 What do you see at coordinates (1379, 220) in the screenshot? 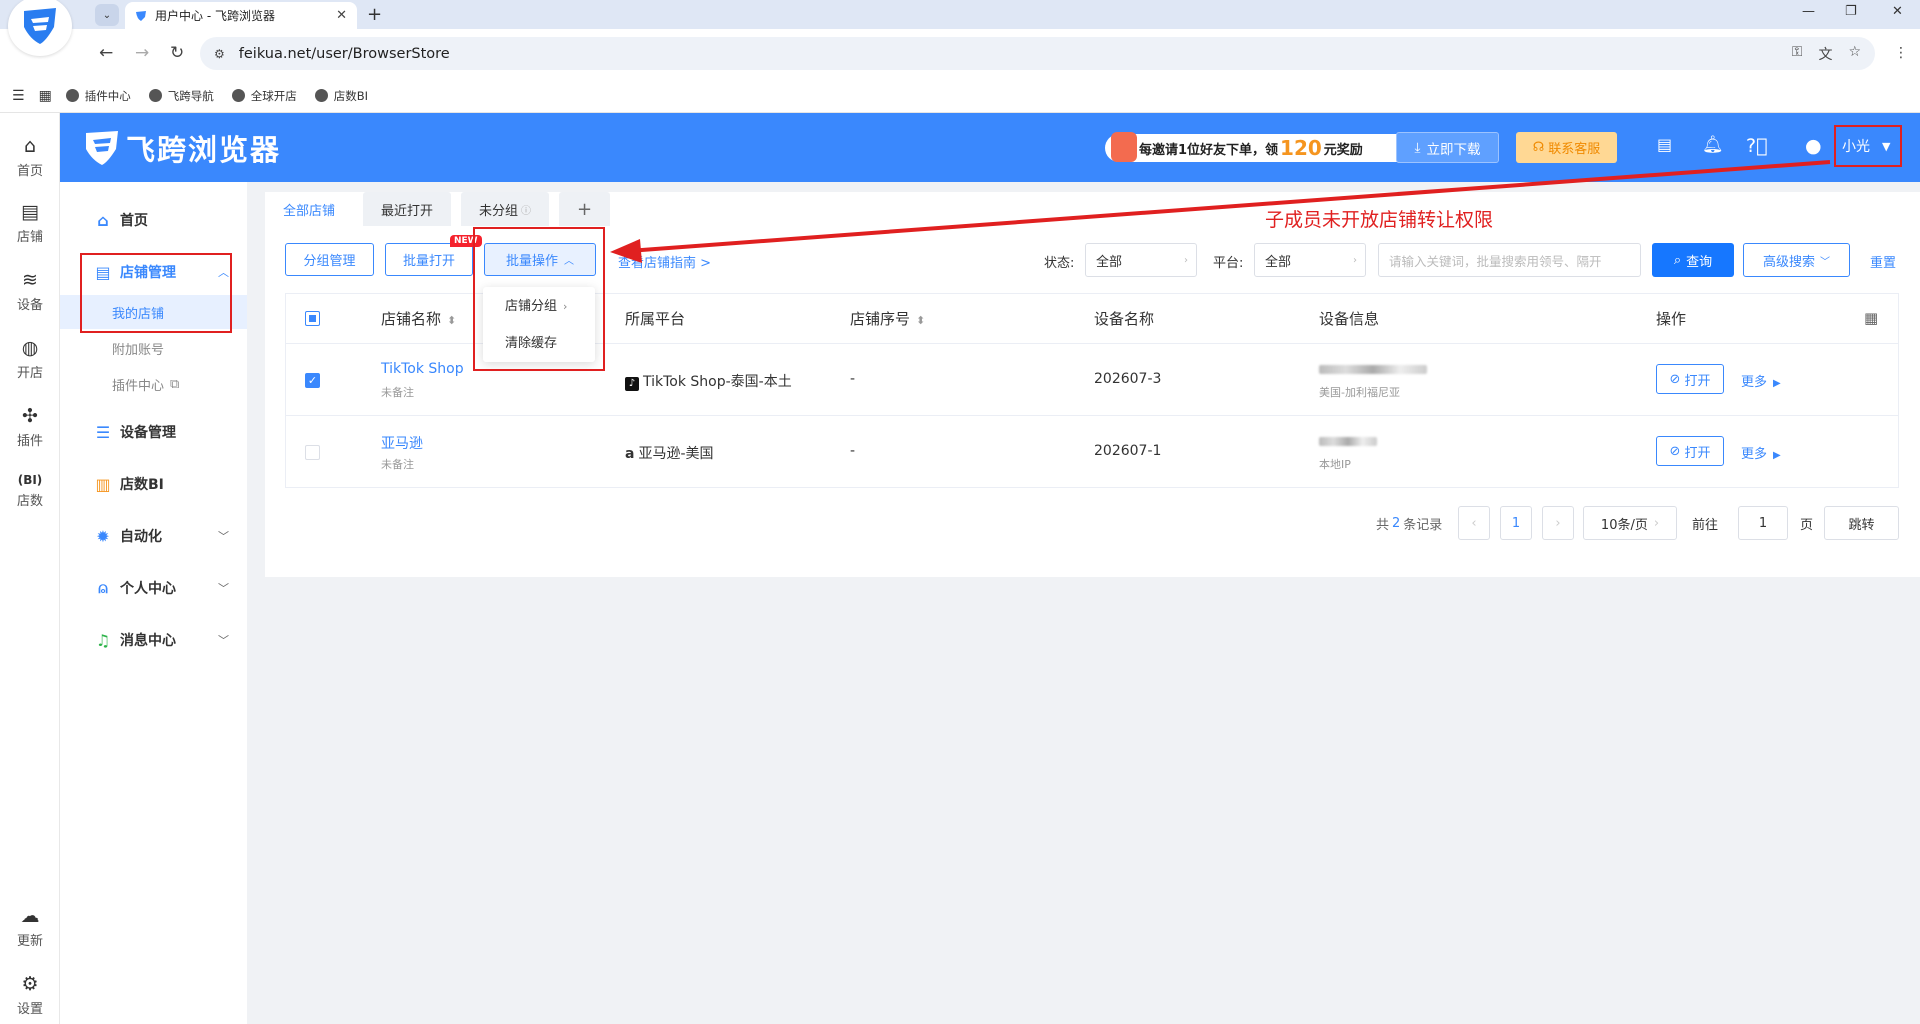
I see `annotation-text: 子成员未开放店铺转让权限` at bounding box center [1379, 220].